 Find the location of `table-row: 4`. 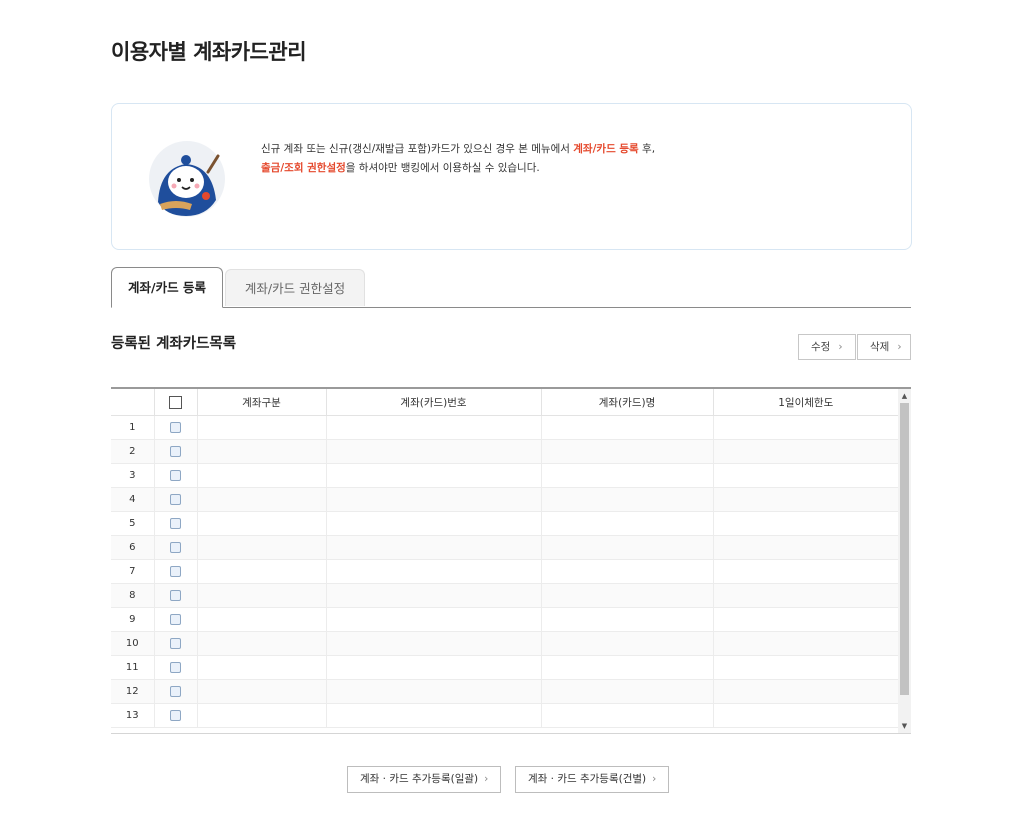

table-row: 4 is located at coordinates (504, 499).